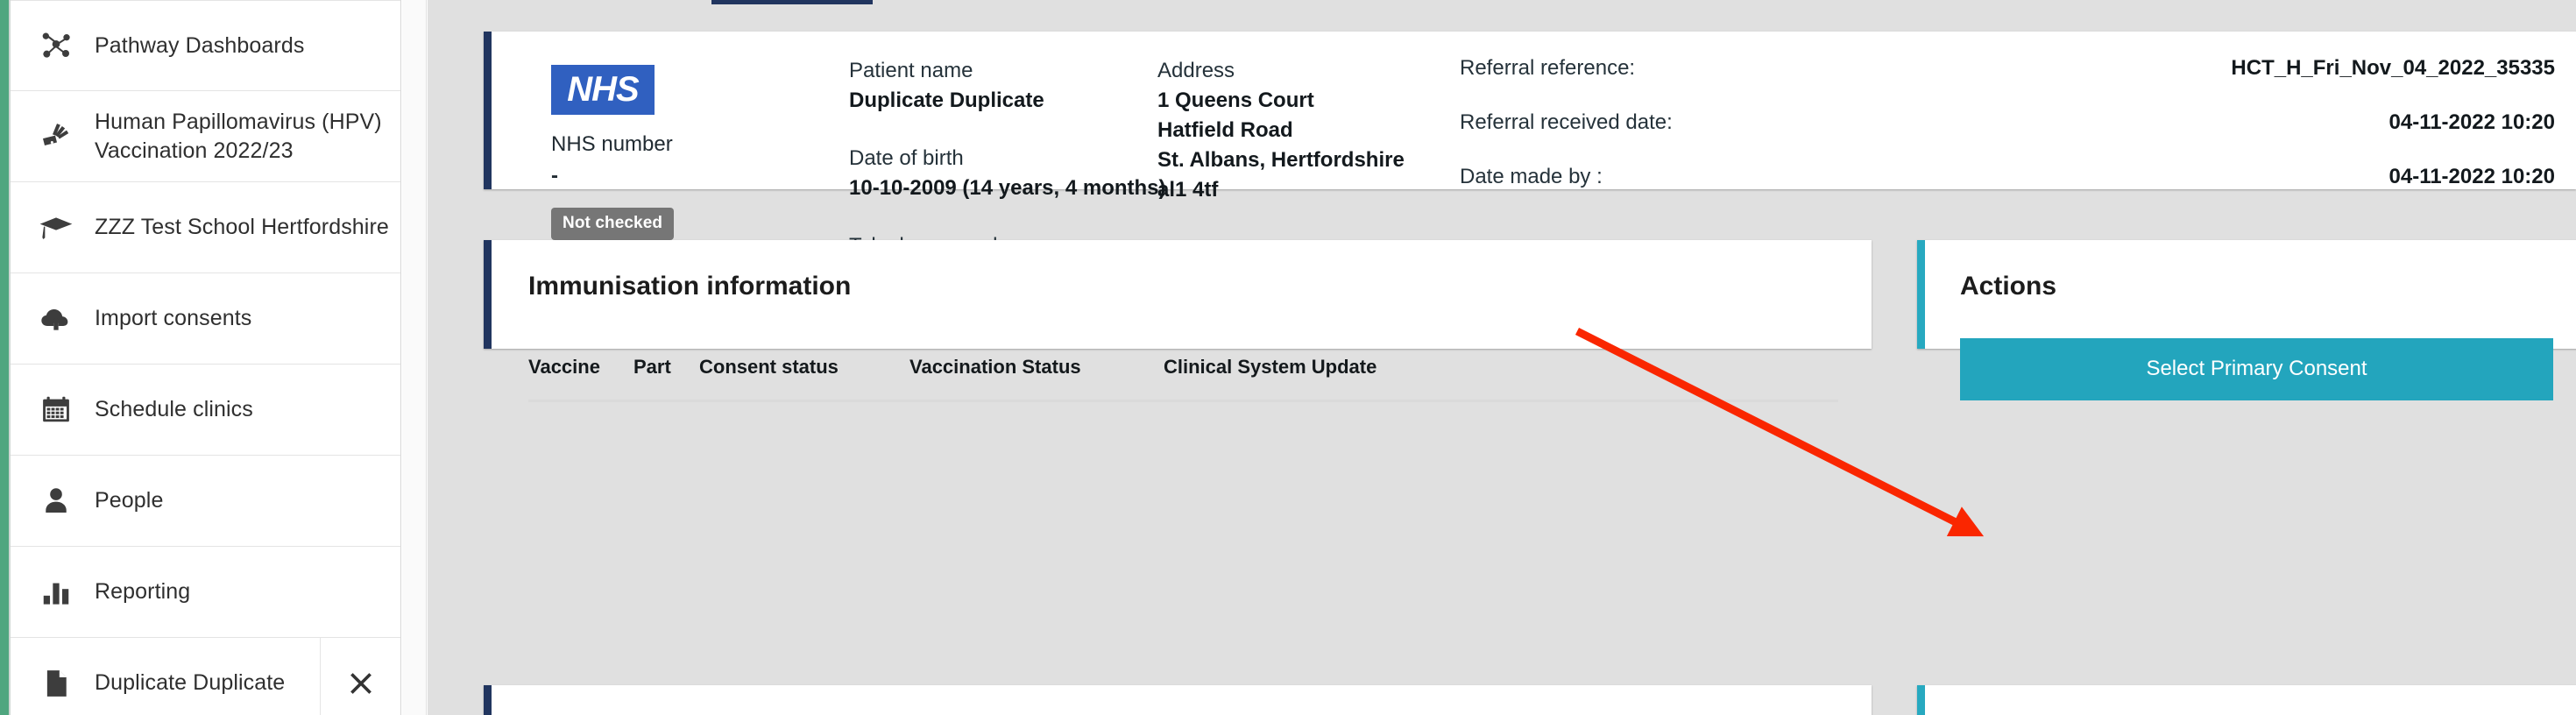 The image size is (2576, 715). Describe the element at coordinates (414, 357) in the screenshot. I see `sidebar-scroll-gutter` at that location.